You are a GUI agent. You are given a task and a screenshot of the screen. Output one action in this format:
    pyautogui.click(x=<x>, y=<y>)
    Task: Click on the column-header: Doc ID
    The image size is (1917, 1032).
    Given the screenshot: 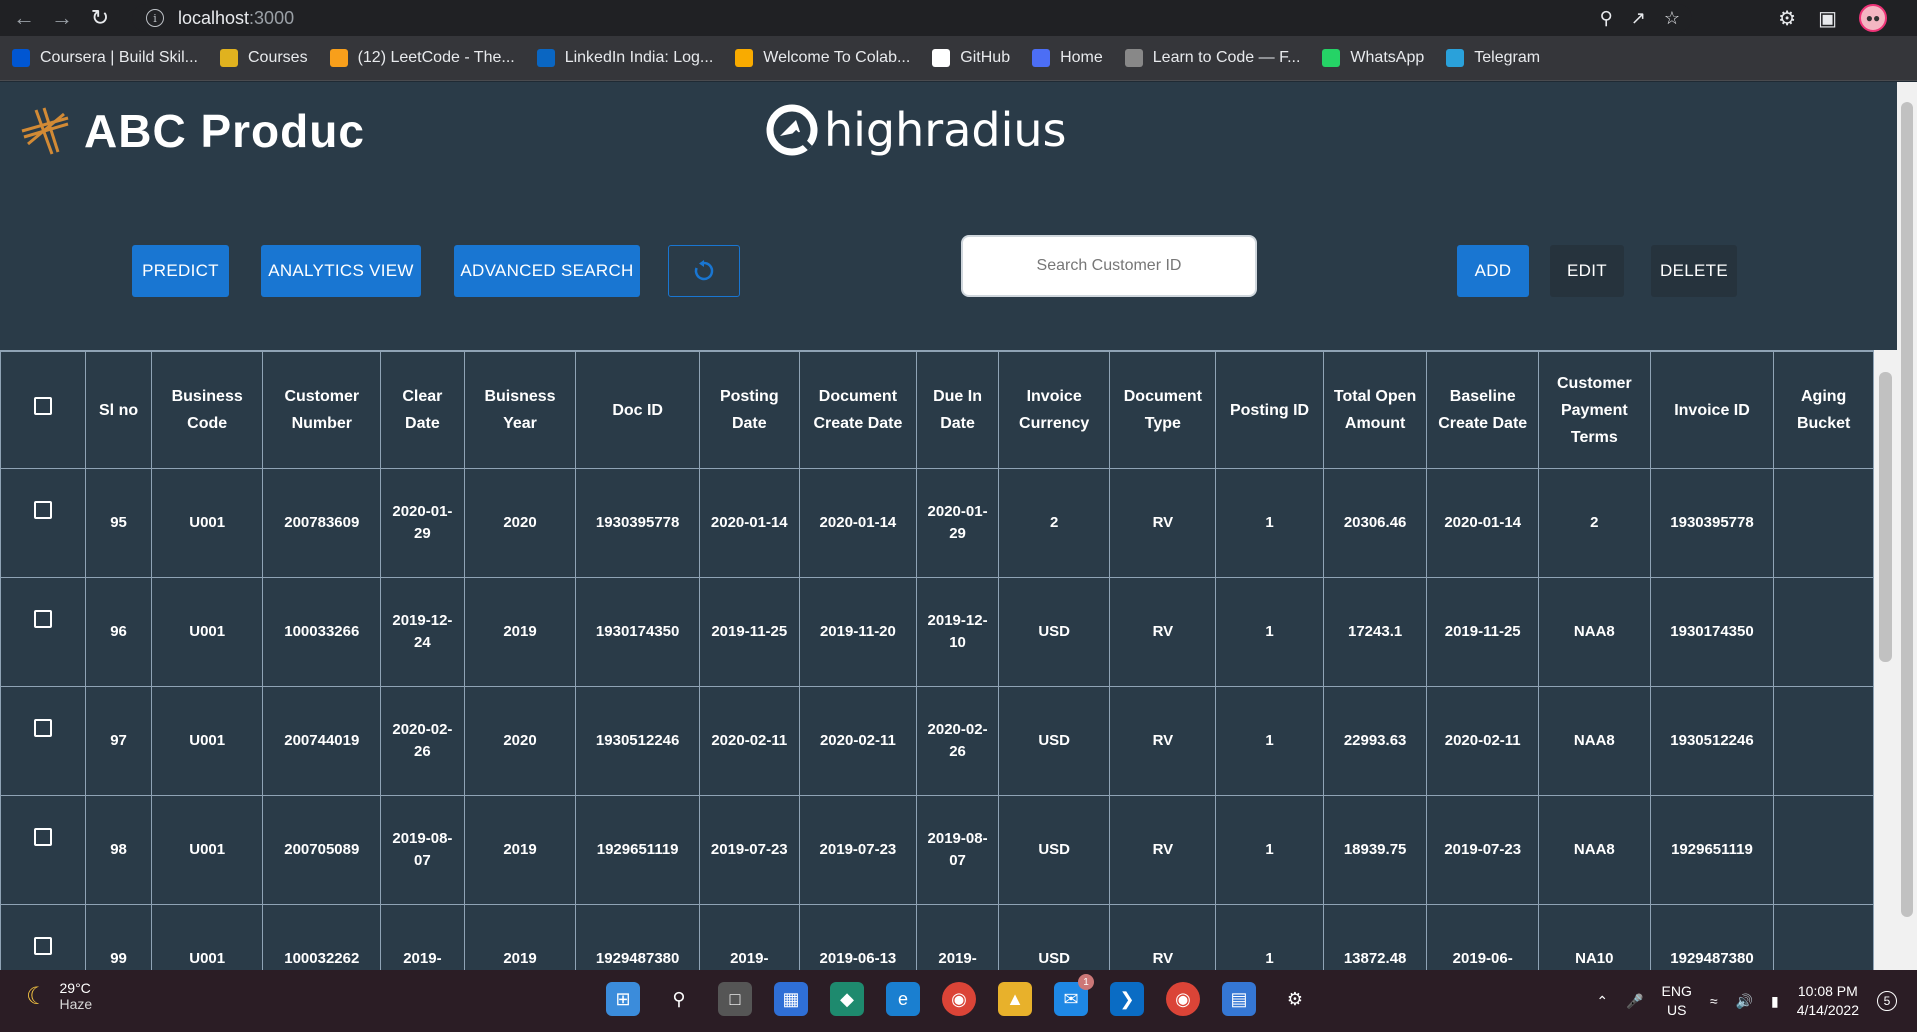 What is the action you would take?
    pyautogui.click(x=637, y=410)
    